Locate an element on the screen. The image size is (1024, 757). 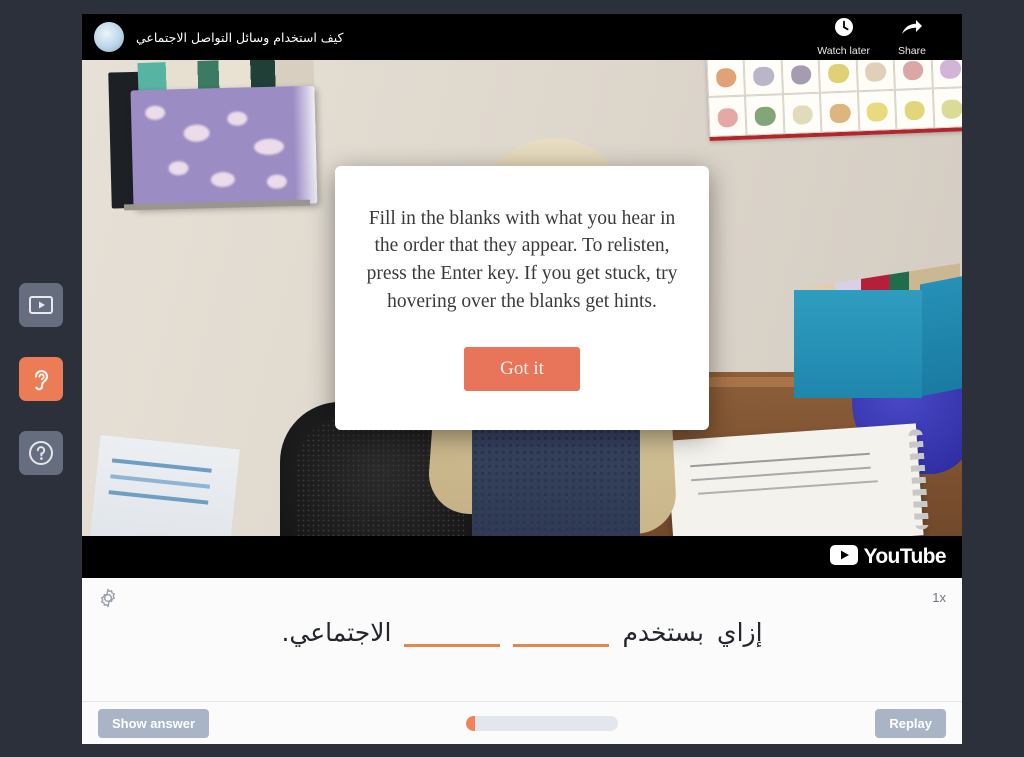
sidebar-item-help is located at coordinates (41, 452).